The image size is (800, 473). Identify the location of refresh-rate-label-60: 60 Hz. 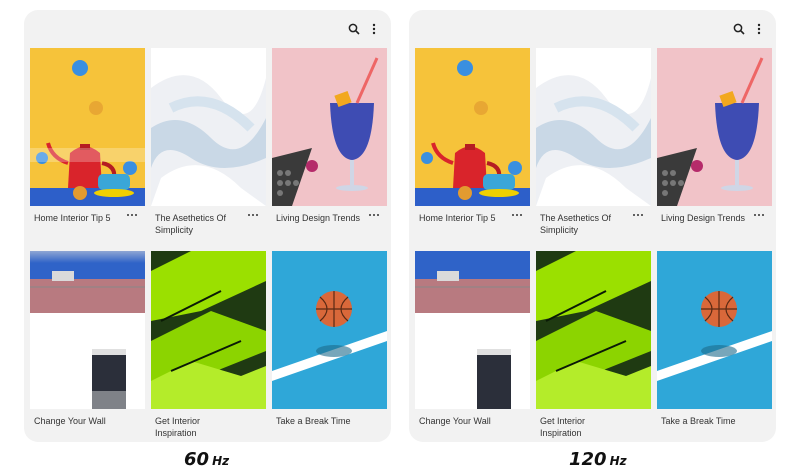
(206, 459).